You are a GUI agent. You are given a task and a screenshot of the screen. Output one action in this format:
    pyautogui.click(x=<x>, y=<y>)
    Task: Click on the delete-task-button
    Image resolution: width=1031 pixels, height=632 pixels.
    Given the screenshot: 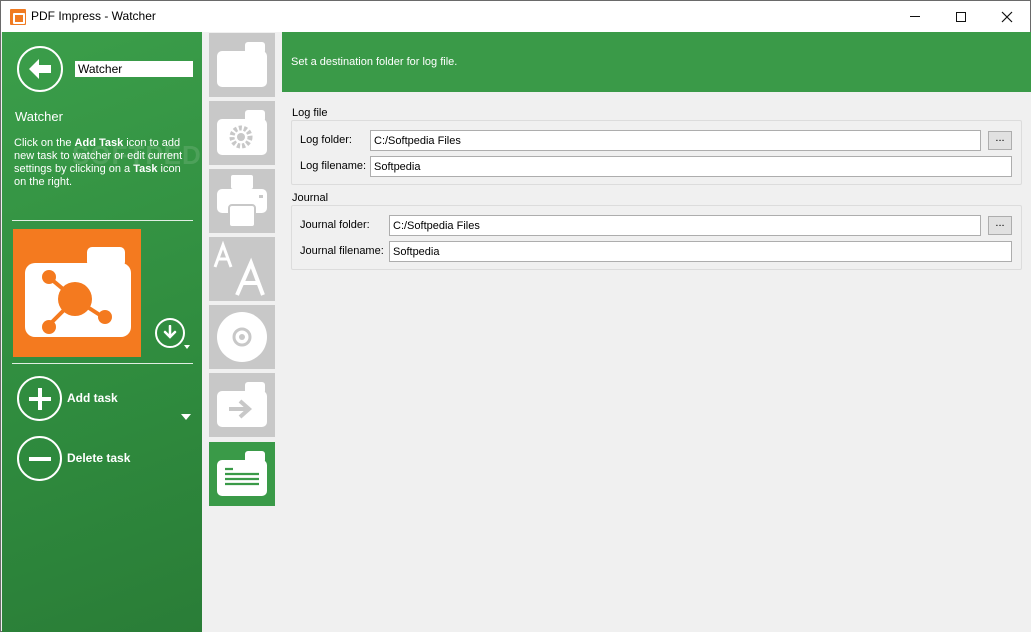 What is the action you would take?
    pyautogui.click(x=39, y=458)
    